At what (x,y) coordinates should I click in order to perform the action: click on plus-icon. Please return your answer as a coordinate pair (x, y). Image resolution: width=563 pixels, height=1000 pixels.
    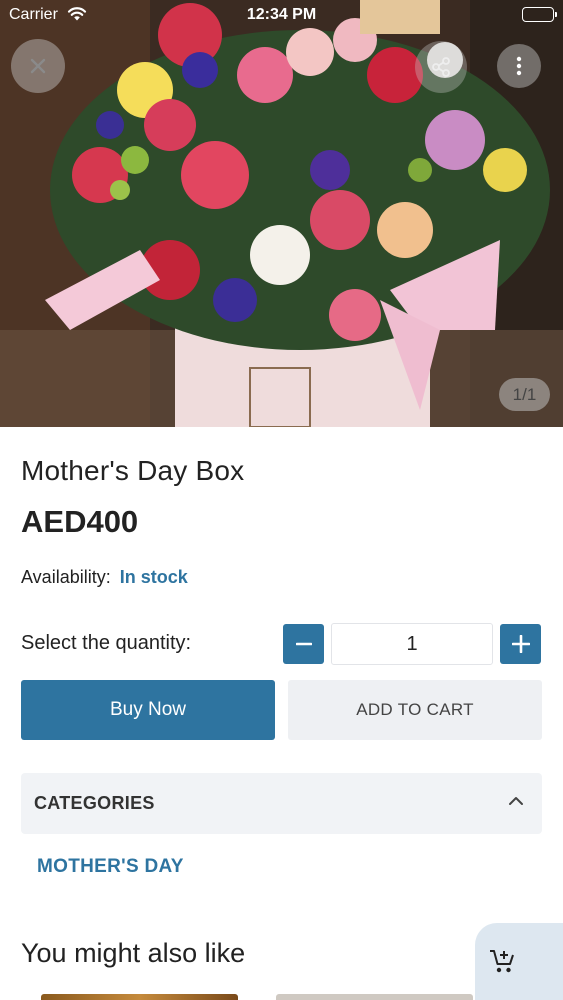
    Looking at the image, I should click on (520, 644).